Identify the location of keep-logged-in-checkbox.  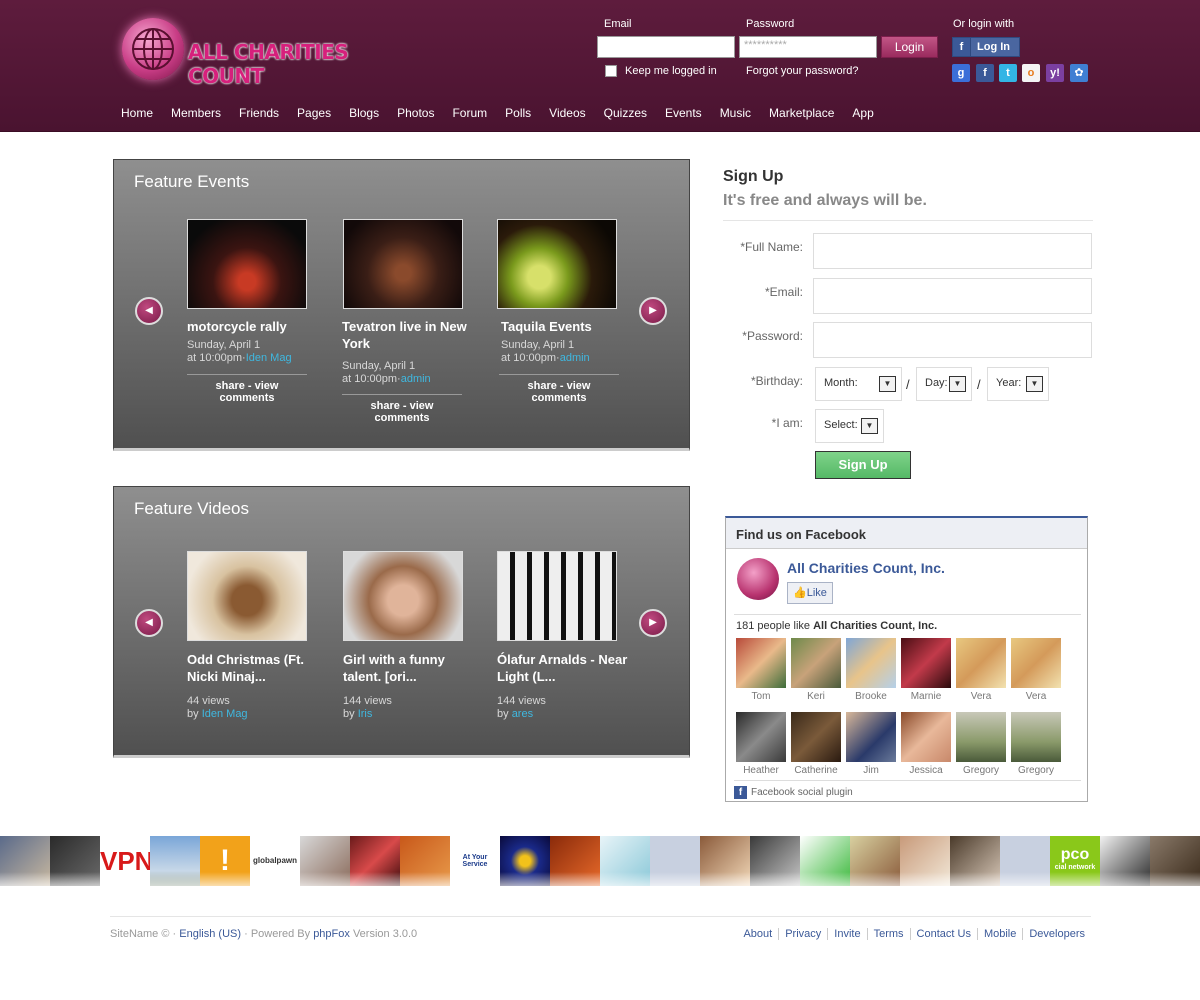
(611, 71).